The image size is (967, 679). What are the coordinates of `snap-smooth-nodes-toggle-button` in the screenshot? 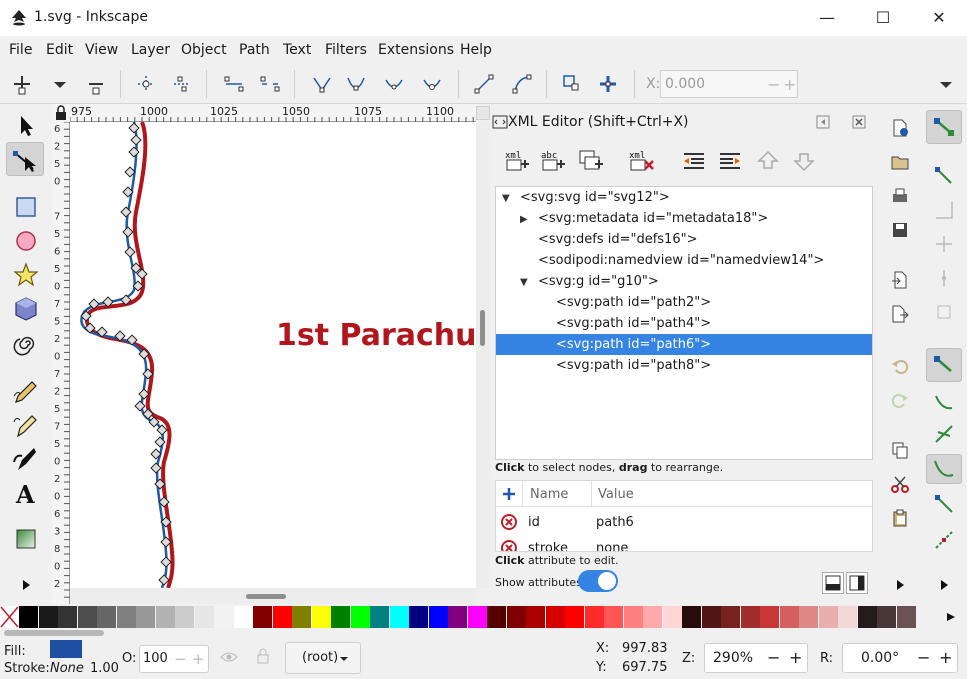 It's located at (944, 469).